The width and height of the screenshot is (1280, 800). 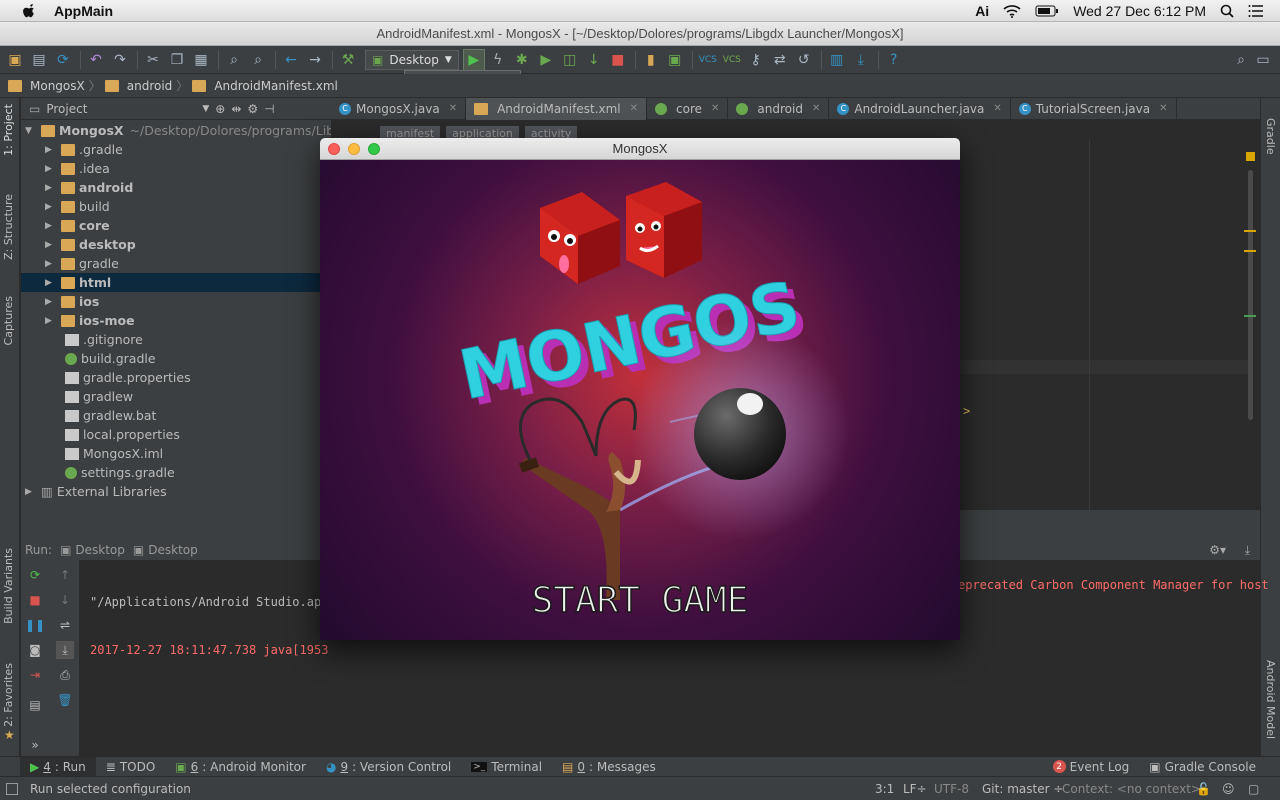 What do you see at coordinates (131, 767) in the screenshot?
I see `tool-tab-todo: ≣ TODO` at bounding box center [131, 767].